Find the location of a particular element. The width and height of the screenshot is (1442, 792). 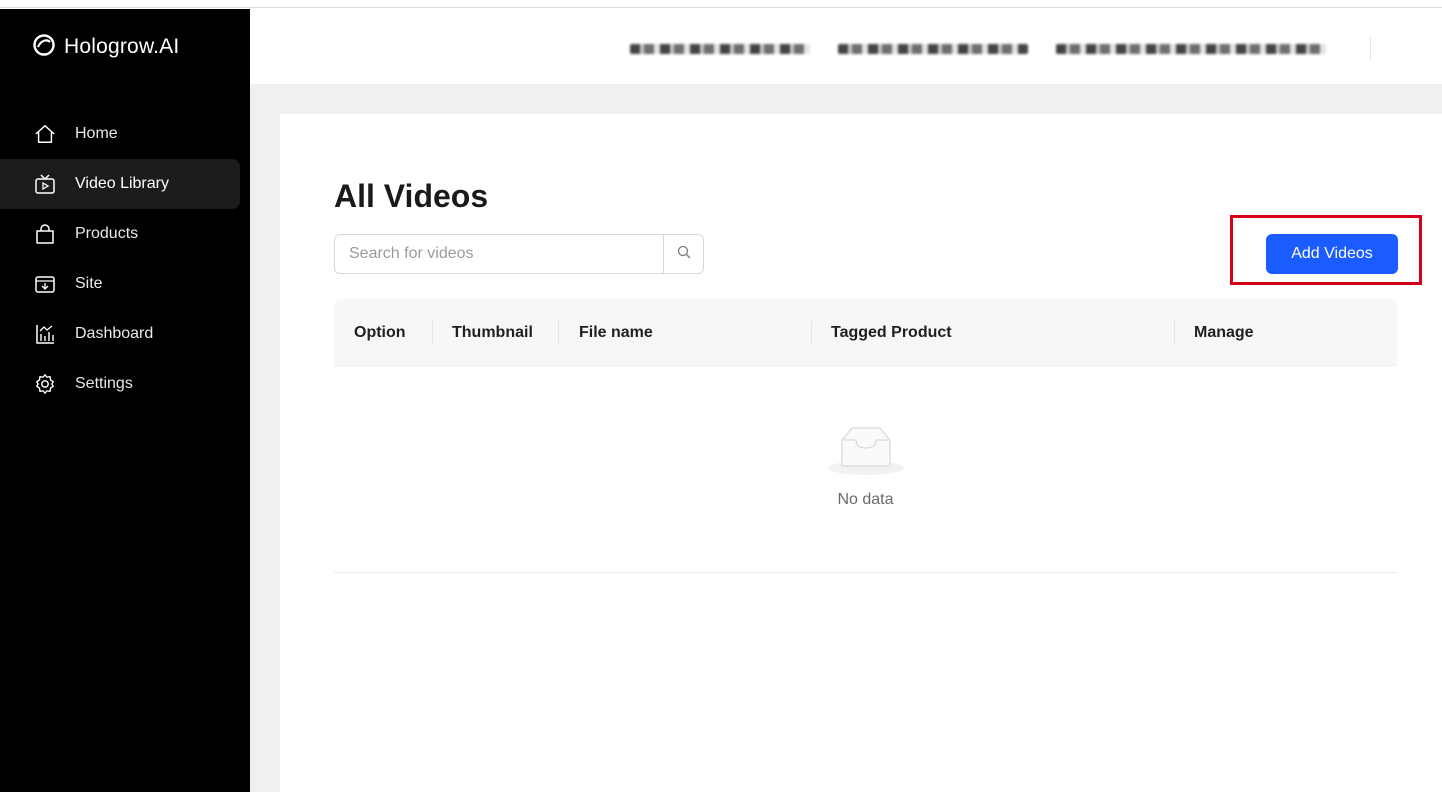

top-border is located at coordinates (721, 4).